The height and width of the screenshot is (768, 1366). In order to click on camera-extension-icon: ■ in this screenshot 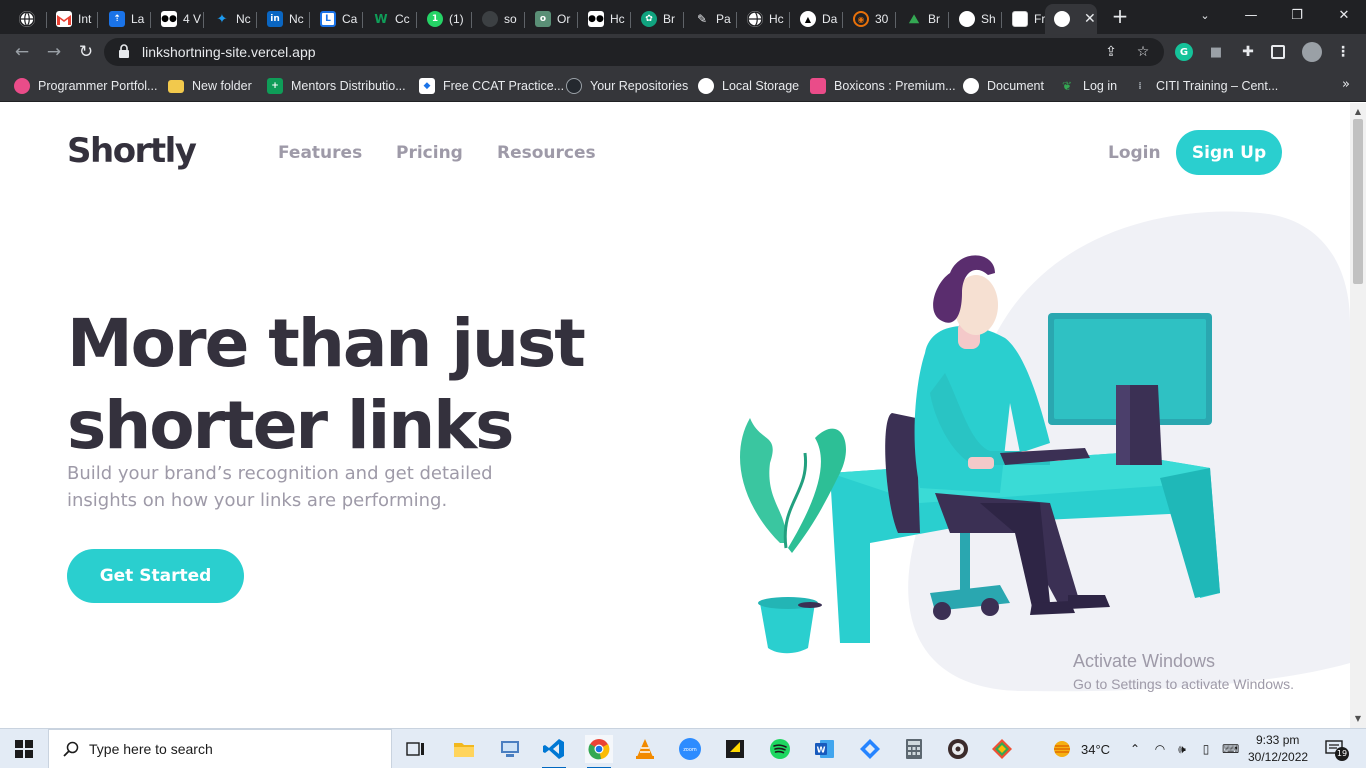, I will do `click(1216, 52)`.